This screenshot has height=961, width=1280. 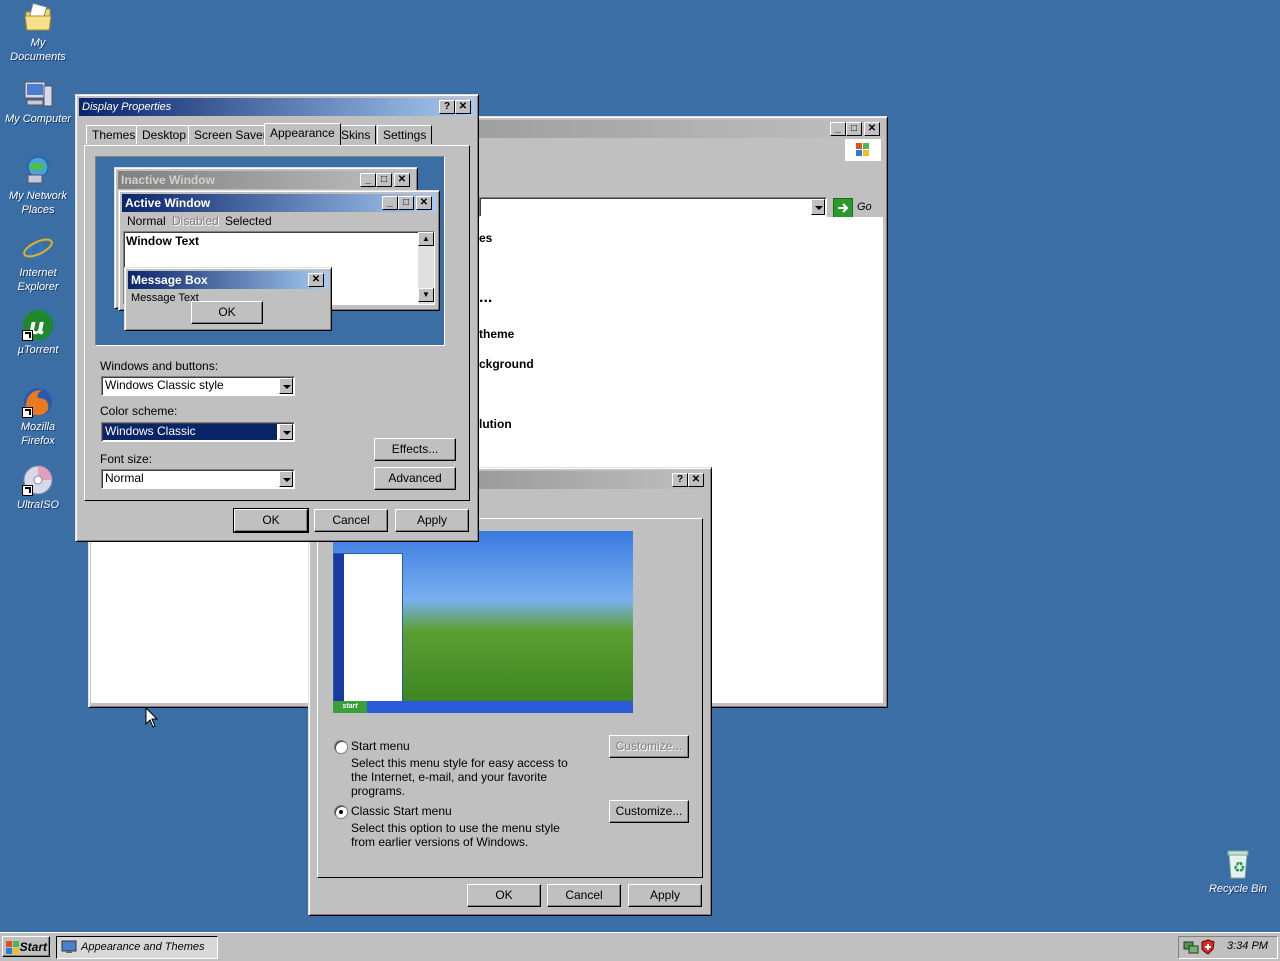 I want to click on utorrent-icon: µ, so click(x=38, y=325).